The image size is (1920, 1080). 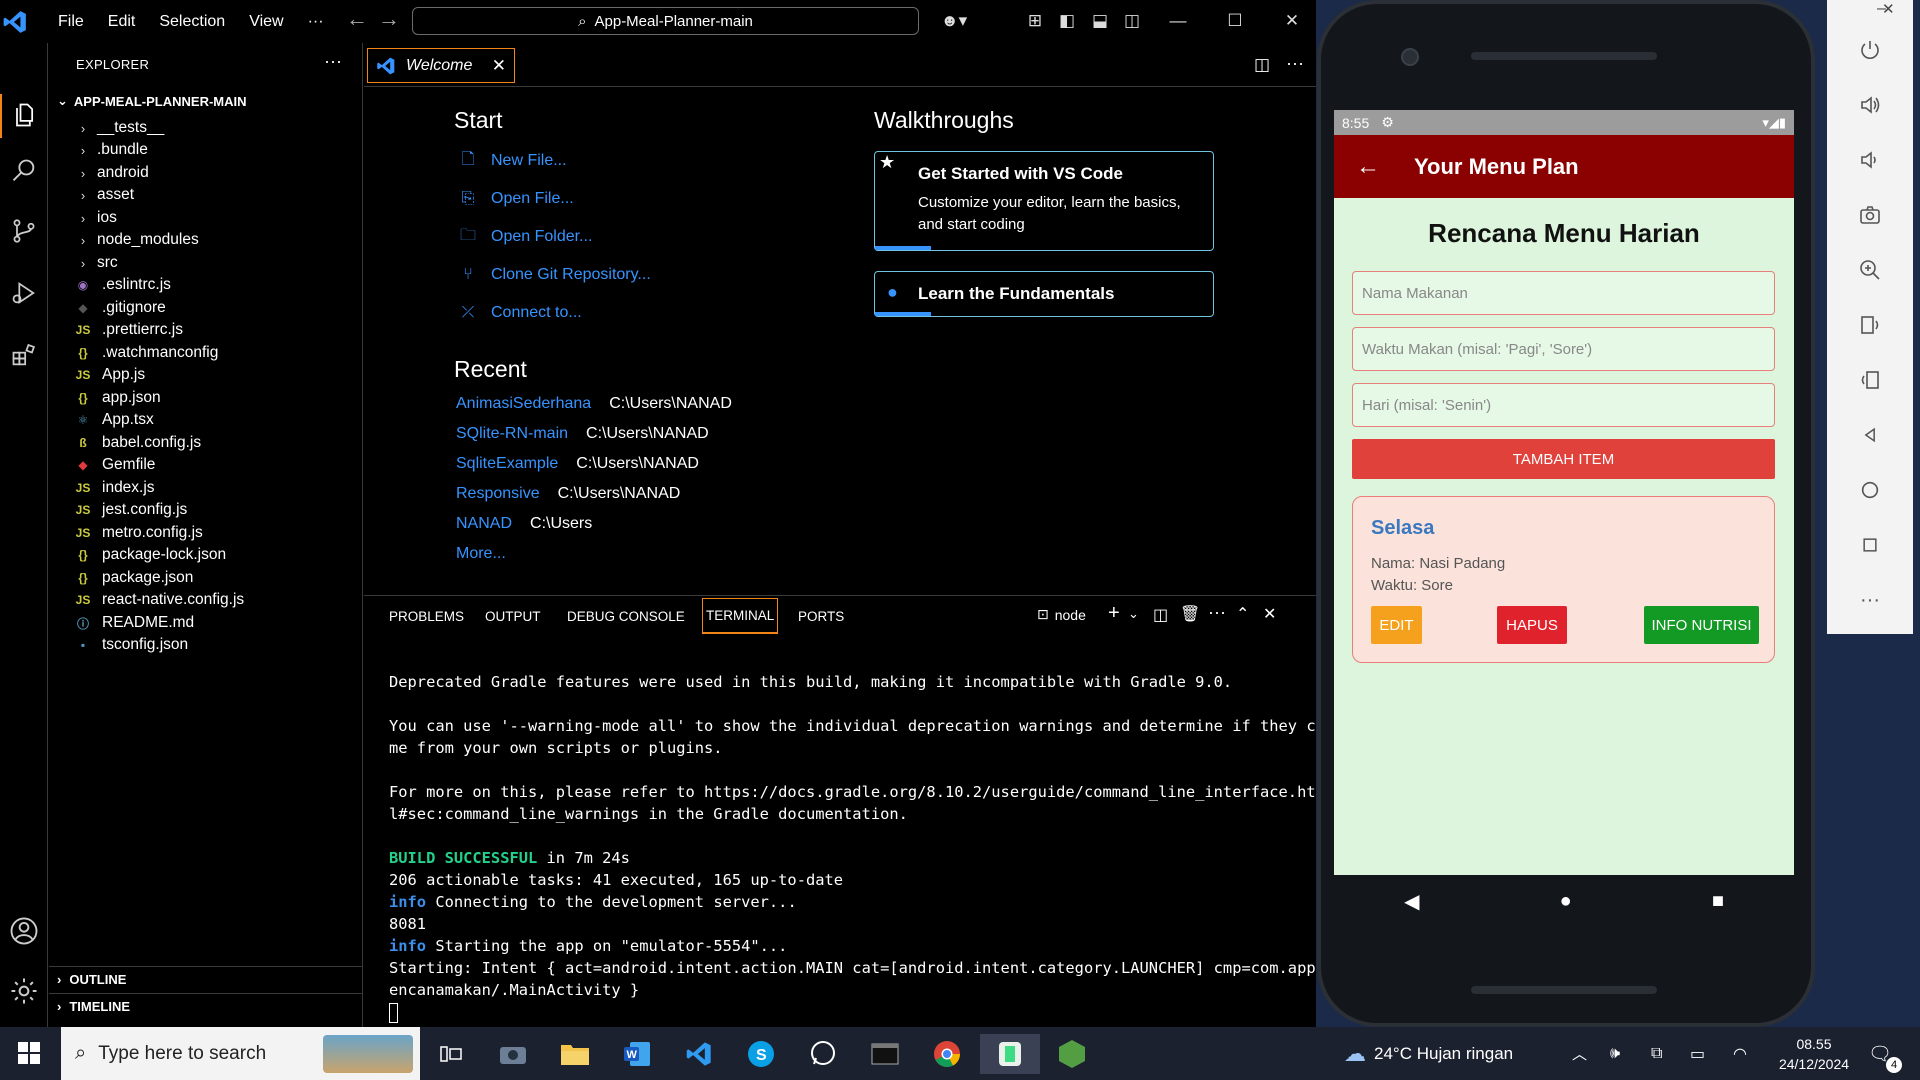 I want to click on overview-icon, so click(x=1870, y=545).